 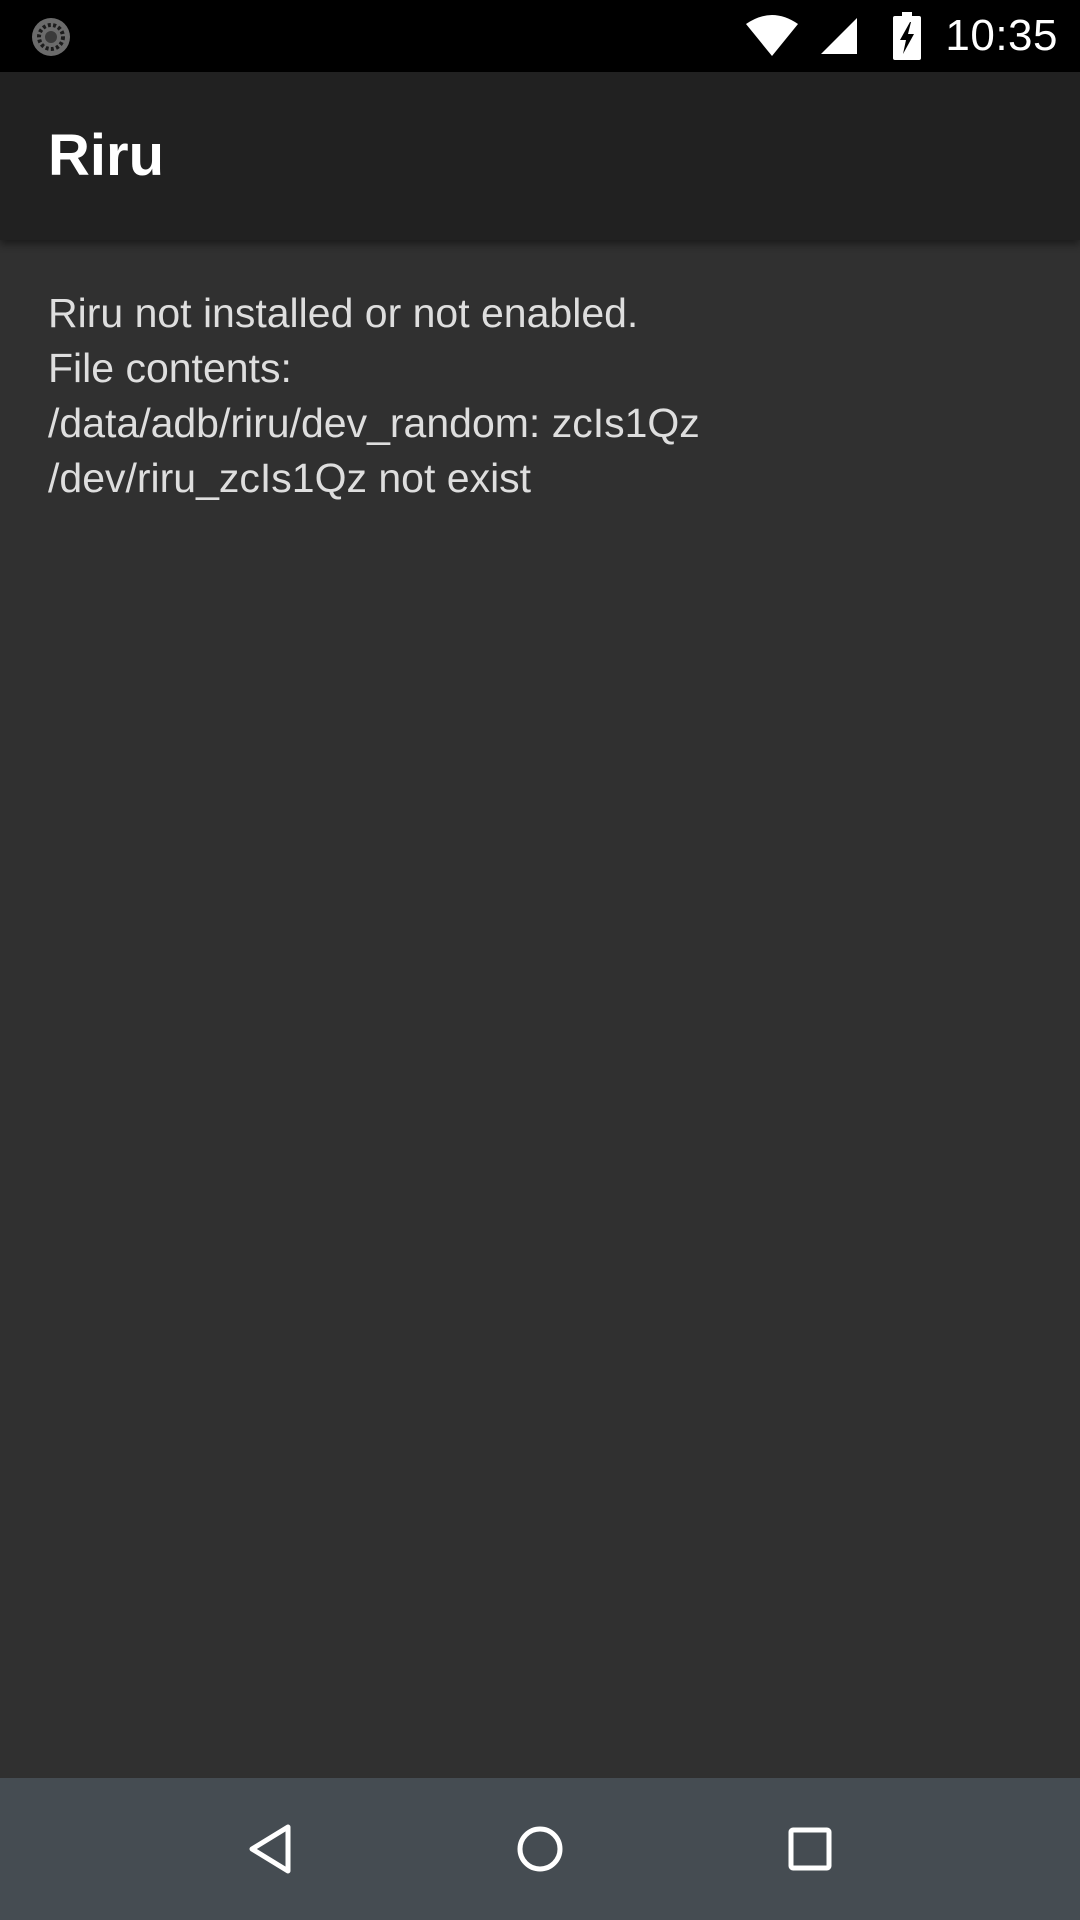 What do you see at coordinates (839, 36) in the screenshot?
I see `cell-signal-icon` at bounding box center [839, 36].